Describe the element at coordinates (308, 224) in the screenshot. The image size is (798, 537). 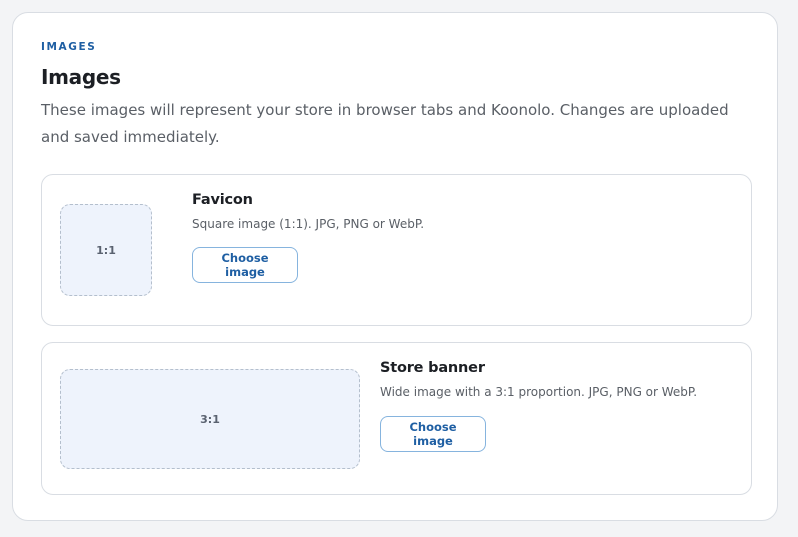
I see `favicon-subtitle: Square image (1:1). JPG, PNG or WebP.` at that location.